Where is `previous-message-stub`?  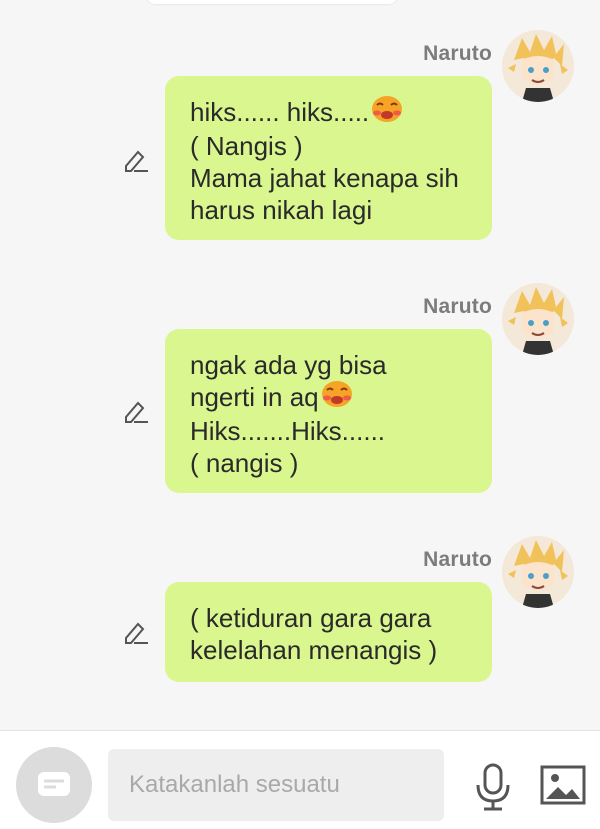
previous-message-stub is located at coordinates (272, 2).